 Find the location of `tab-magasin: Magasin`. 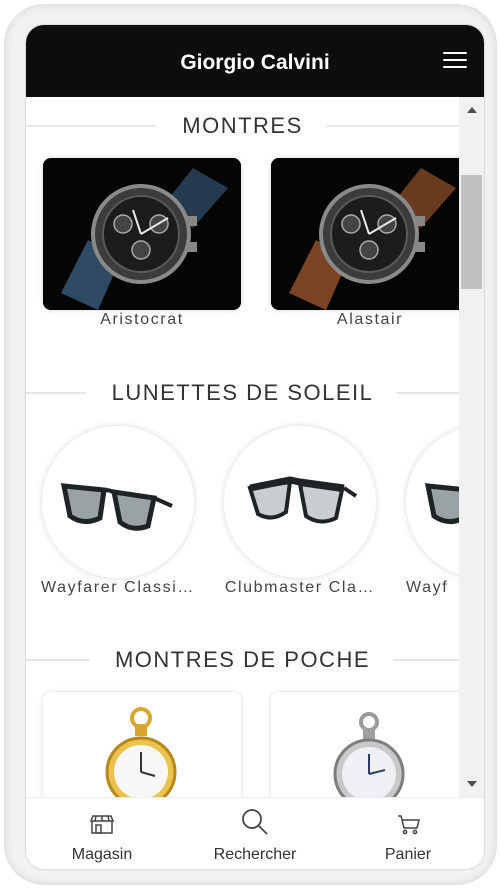

tab-magasin: Magasin is located at coordinates (102, 833).